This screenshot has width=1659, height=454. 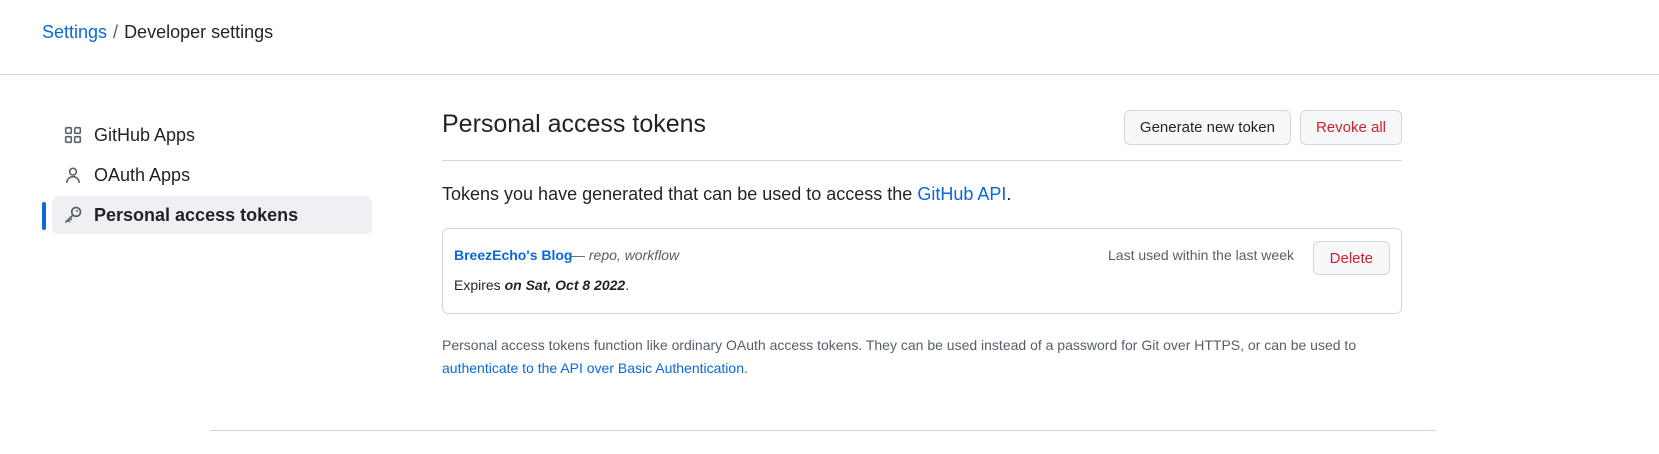 I want to click on active-indicator, so click(x=44, y=216).